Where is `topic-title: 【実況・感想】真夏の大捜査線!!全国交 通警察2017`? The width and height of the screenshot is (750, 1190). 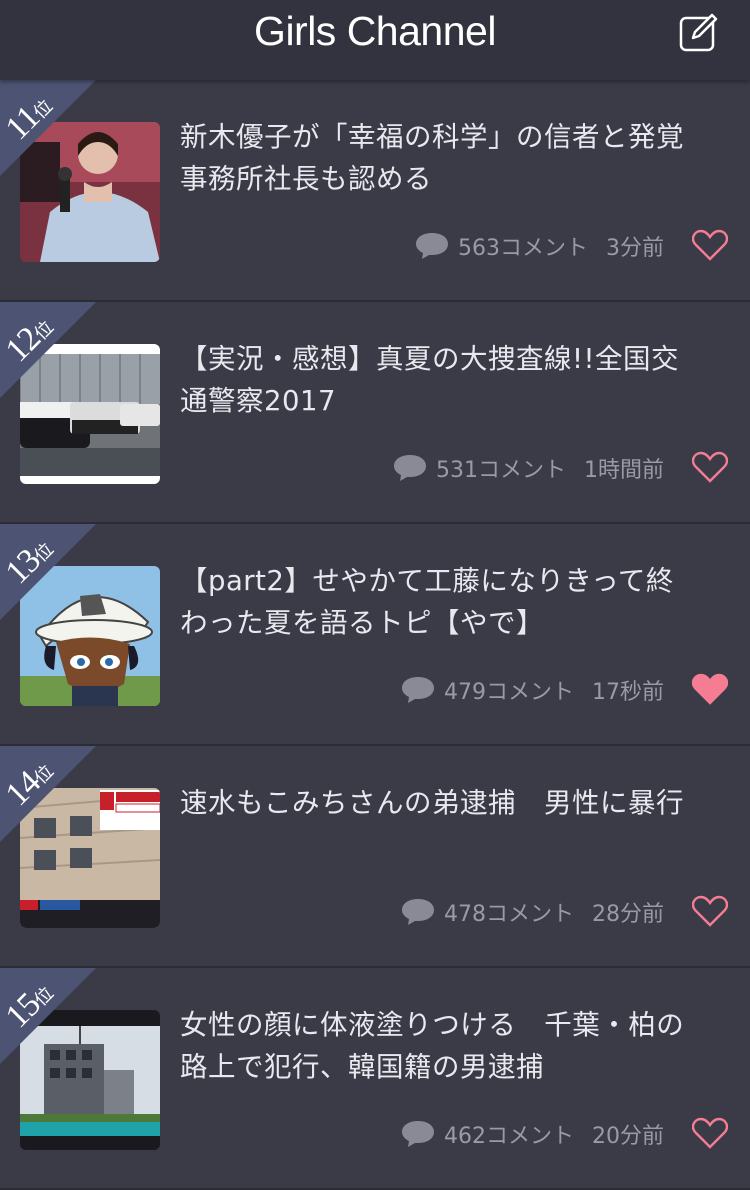
topic-title: 【実況・感想】真夏の大捜査線!!全国交 通警察2017 is located at coordinates (454, 380).